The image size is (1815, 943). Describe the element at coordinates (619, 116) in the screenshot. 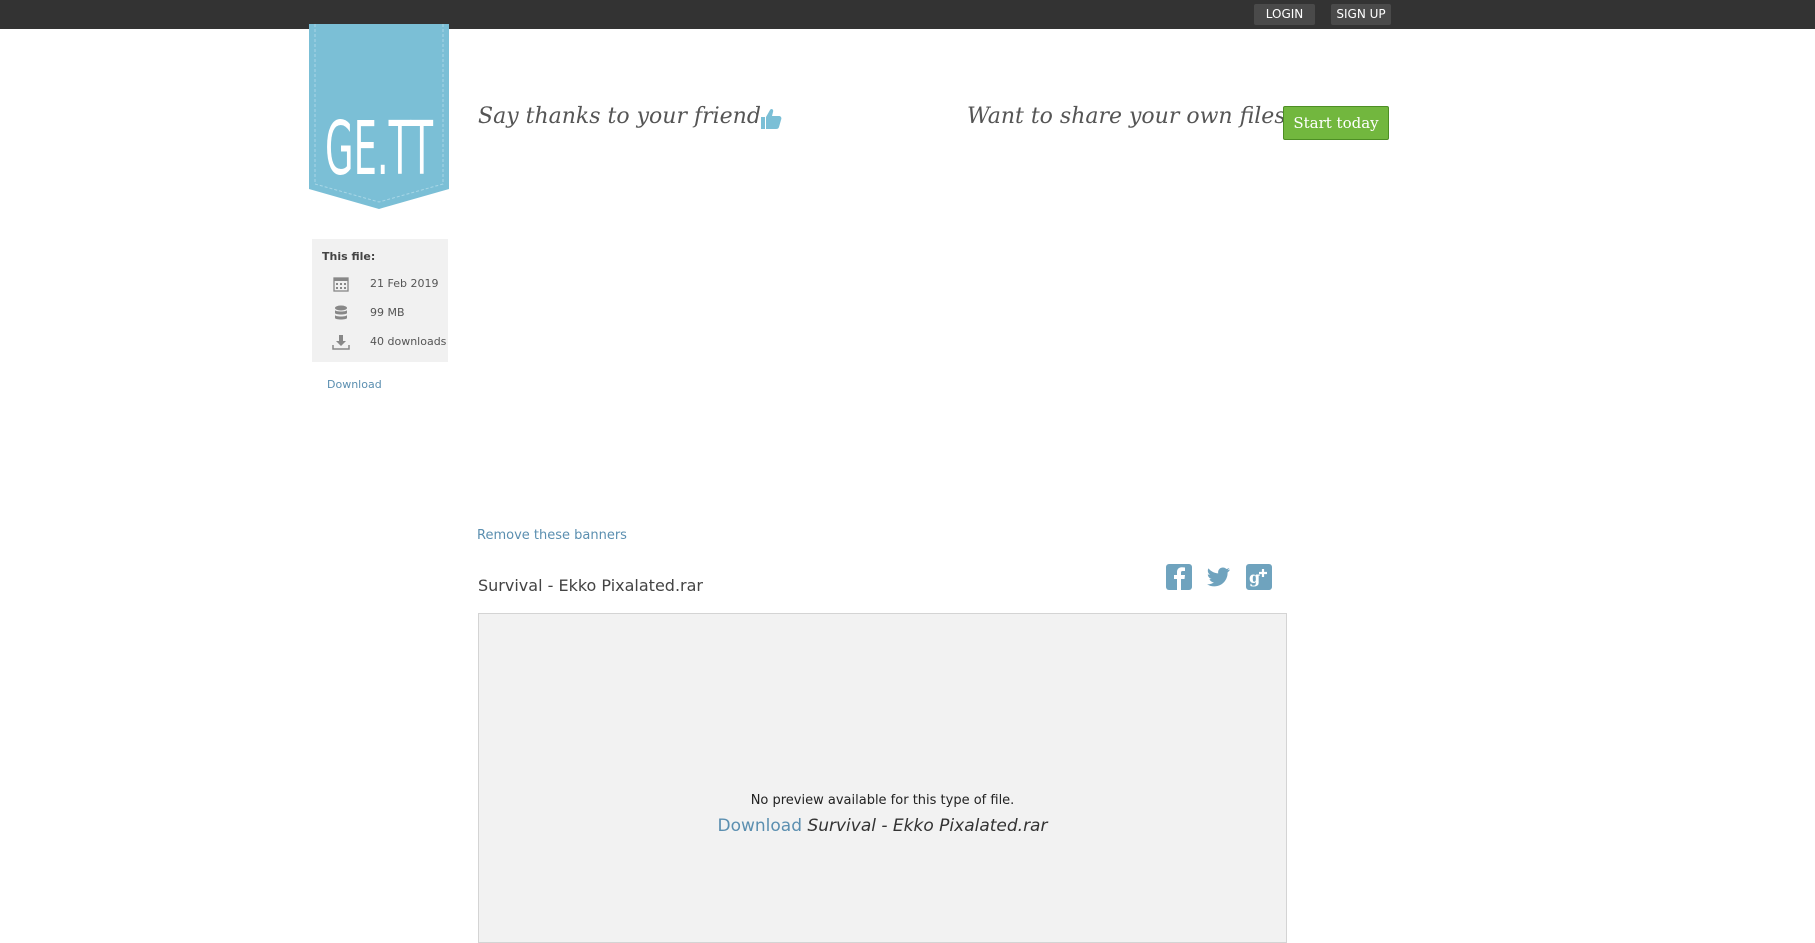

I see `thanks-text: Say thanks to your friend` at that location.